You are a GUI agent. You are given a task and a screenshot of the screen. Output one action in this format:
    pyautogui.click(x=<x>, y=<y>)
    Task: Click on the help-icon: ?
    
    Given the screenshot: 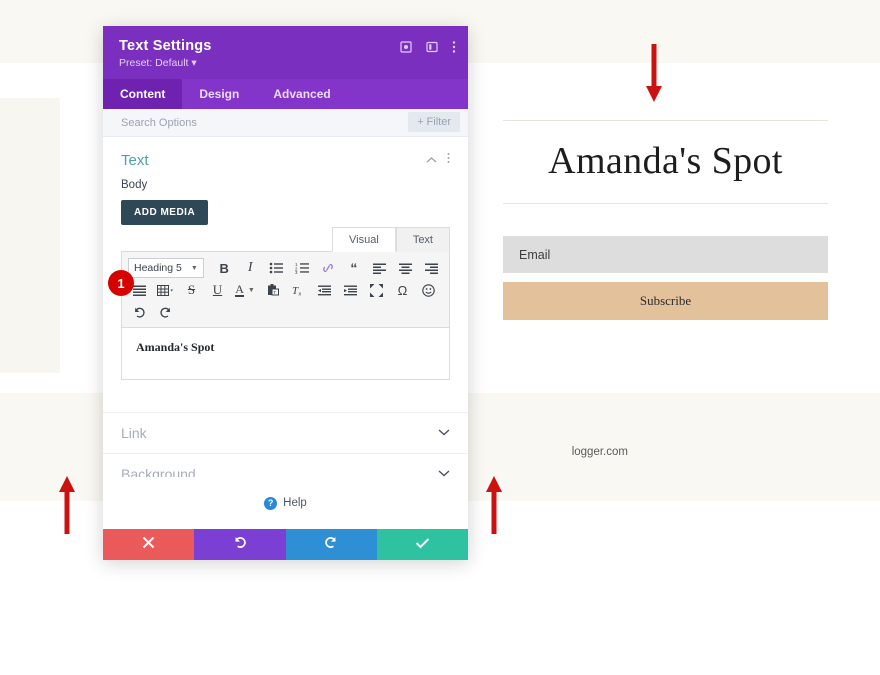 What is the action you would take?
    pyautogui.click(x=271, y=503)
    